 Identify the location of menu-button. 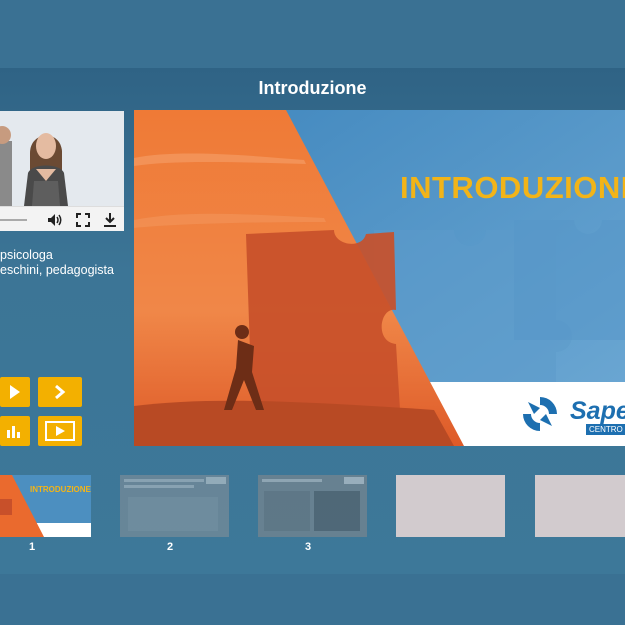
(15, 431).